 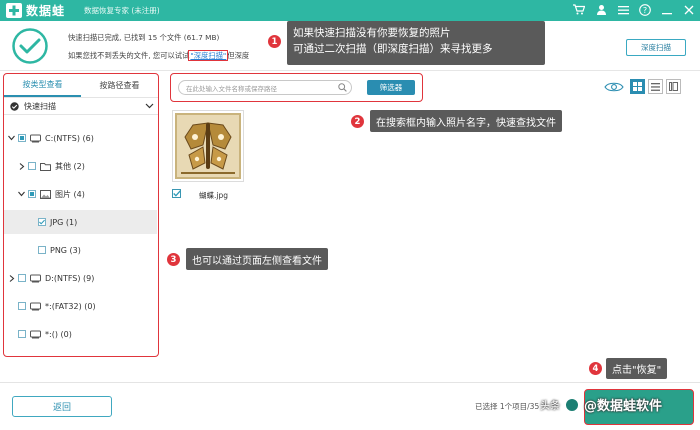 I want to click on tree-item-label: PNG (3), so click(x=65, y=250).